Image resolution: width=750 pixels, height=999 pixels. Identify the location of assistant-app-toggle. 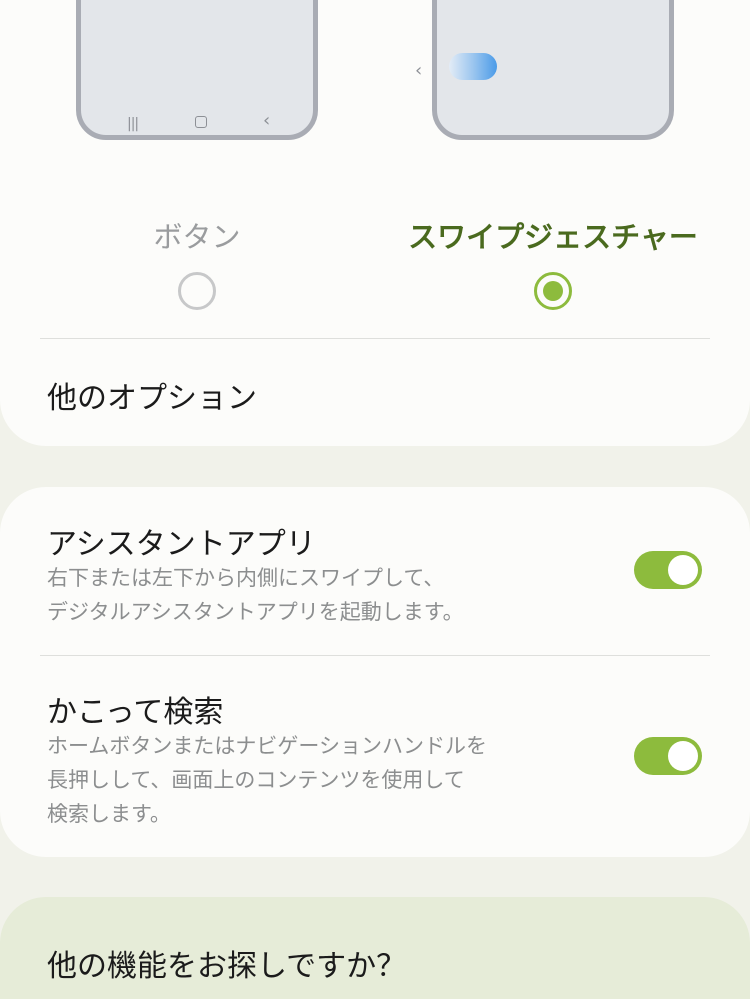
(668, 570).